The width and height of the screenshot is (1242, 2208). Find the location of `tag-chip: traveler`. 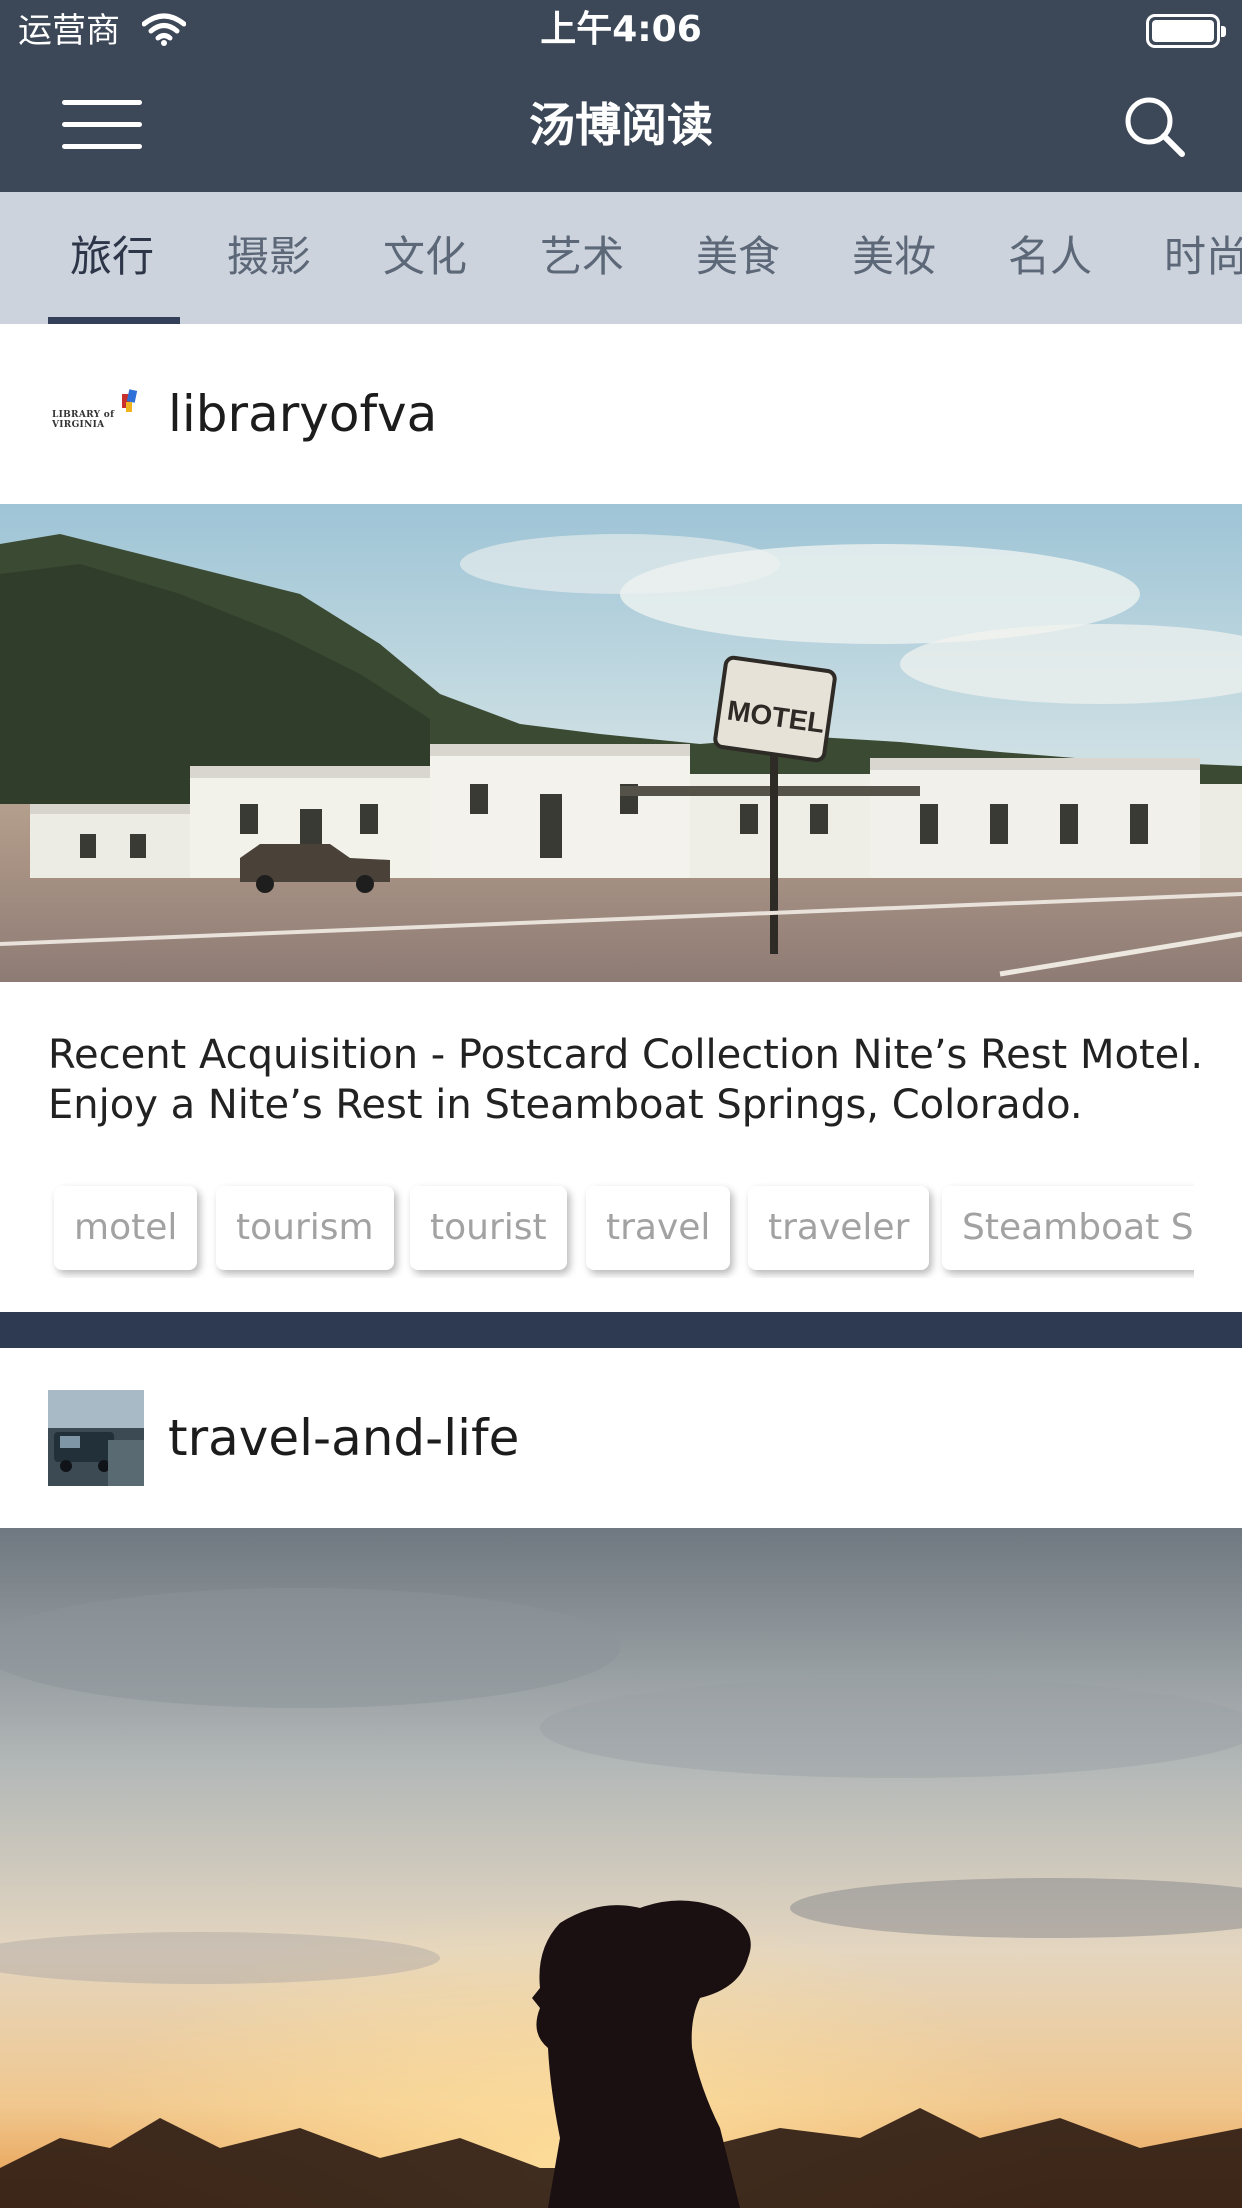

tag-chip: traveler is located at coordinates (839, 1228).